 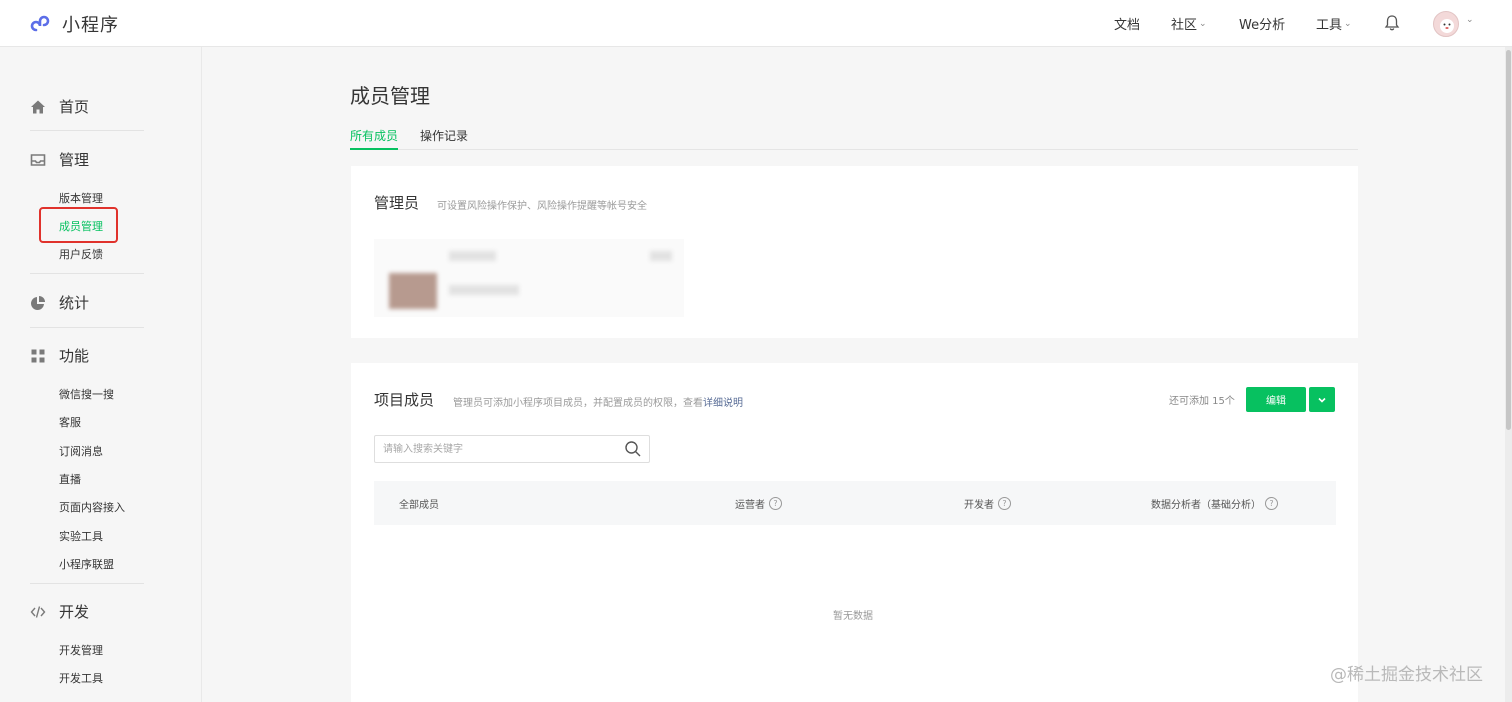 I want to click on code-icon, so click(x=38, y=611).